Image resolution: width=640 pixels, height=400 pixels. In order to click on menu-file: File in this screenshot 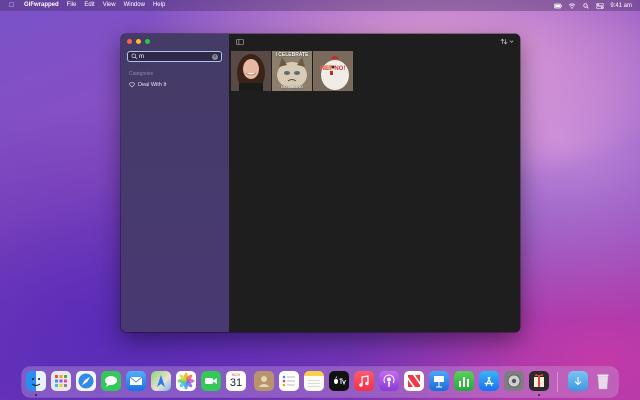, I will do `click(72, 5)`.